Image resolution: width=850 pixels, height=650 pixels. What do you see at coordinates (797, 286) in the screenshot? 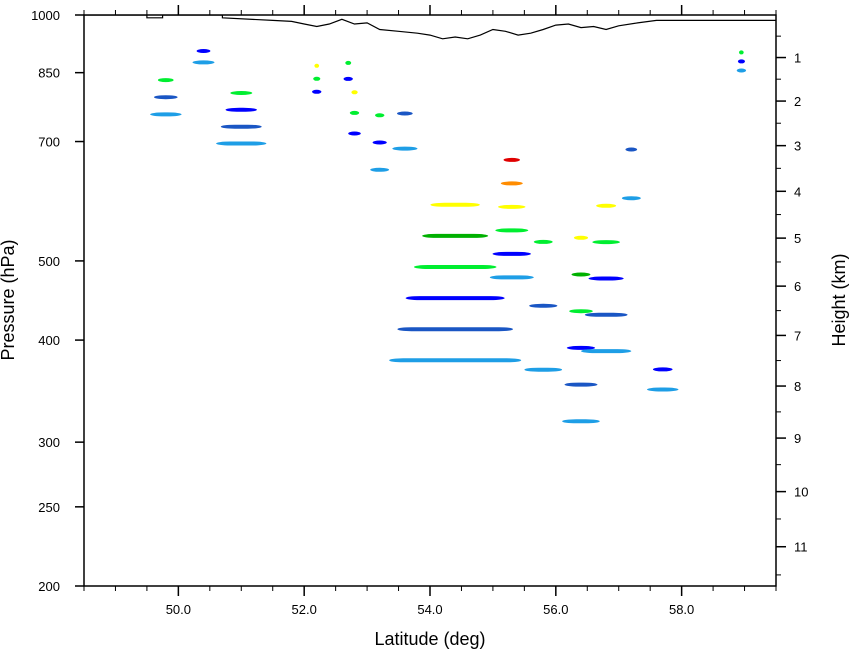
I see `height-tick-label-6: 6` at bounding box center [797, 286].